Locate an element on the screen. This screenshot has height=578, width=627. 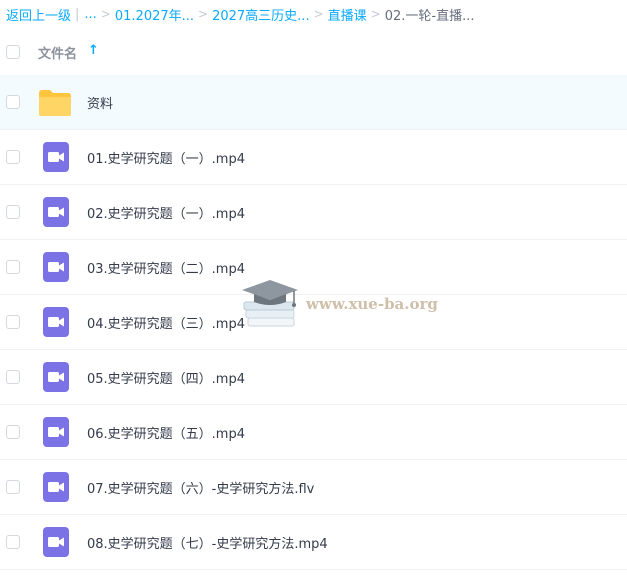
file-name: 01.史学研究题（一）.mp4 is located at coordinates (166, 157).